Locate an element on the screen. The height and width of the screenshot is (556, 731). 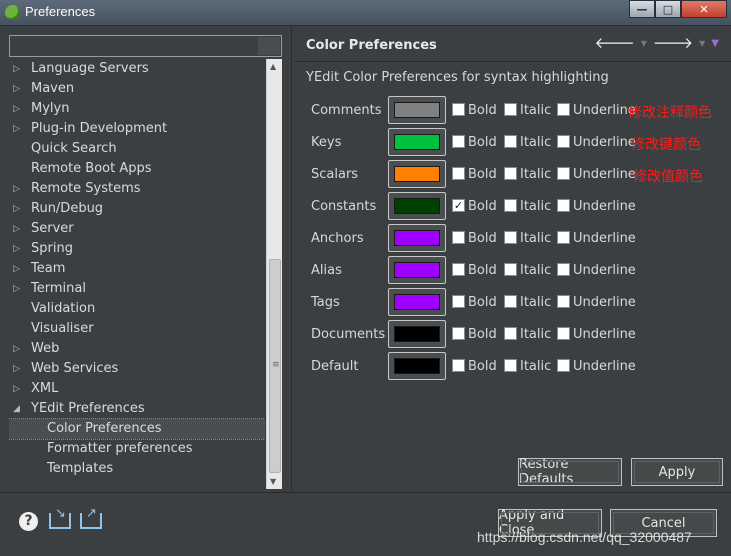
tree-item: Formatter preferences is located at coordinates (137, 449).